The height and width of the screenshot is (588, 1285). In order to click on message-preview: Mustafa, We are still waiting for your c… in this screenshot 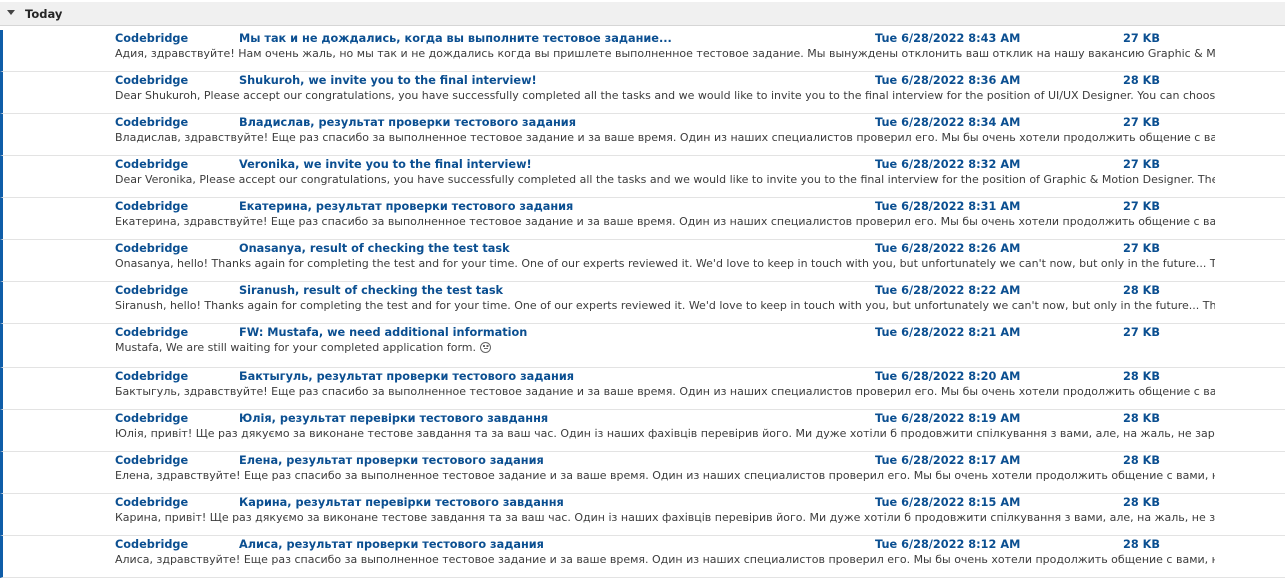, I will do `click(295, 347)`.